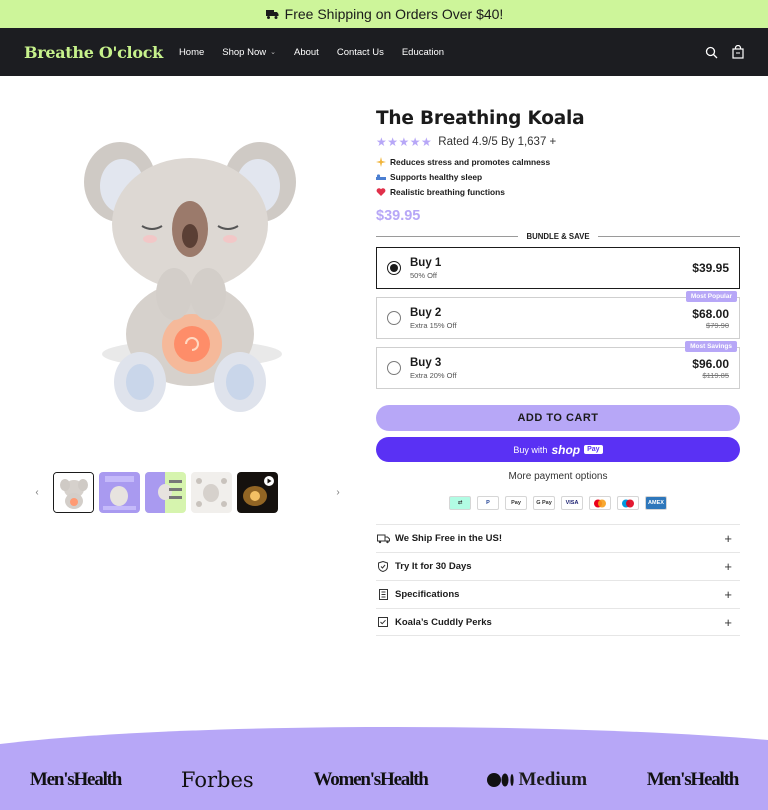  I want to click on divider, so click(669, 236).